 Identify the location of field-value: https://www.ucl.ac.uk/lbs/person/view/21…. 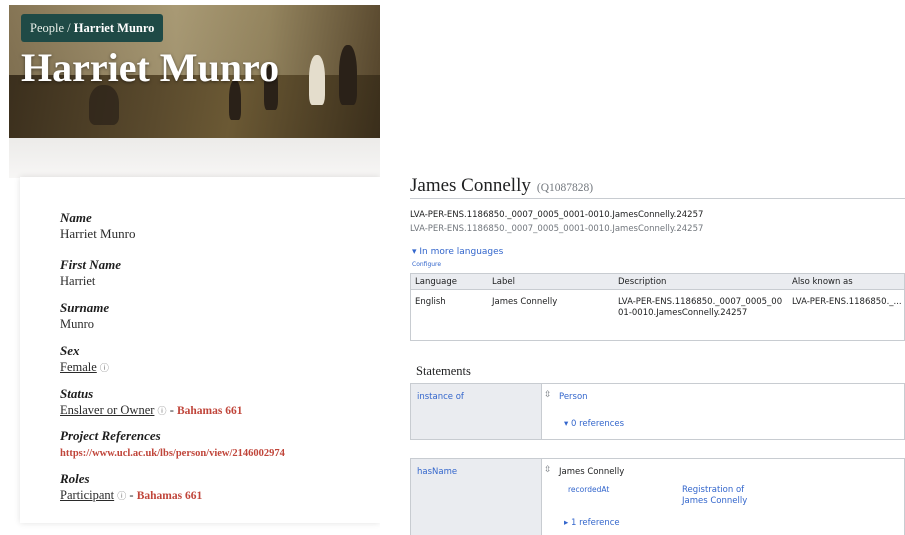
(172, 453).